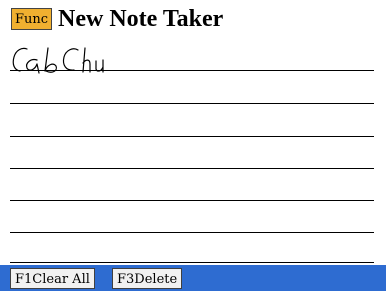 Image resolution: width=386 pixels, height=291 pixels. Describe the element at coordinates (32, 19) in the screenshot. I see `func-button: Func` at that location.